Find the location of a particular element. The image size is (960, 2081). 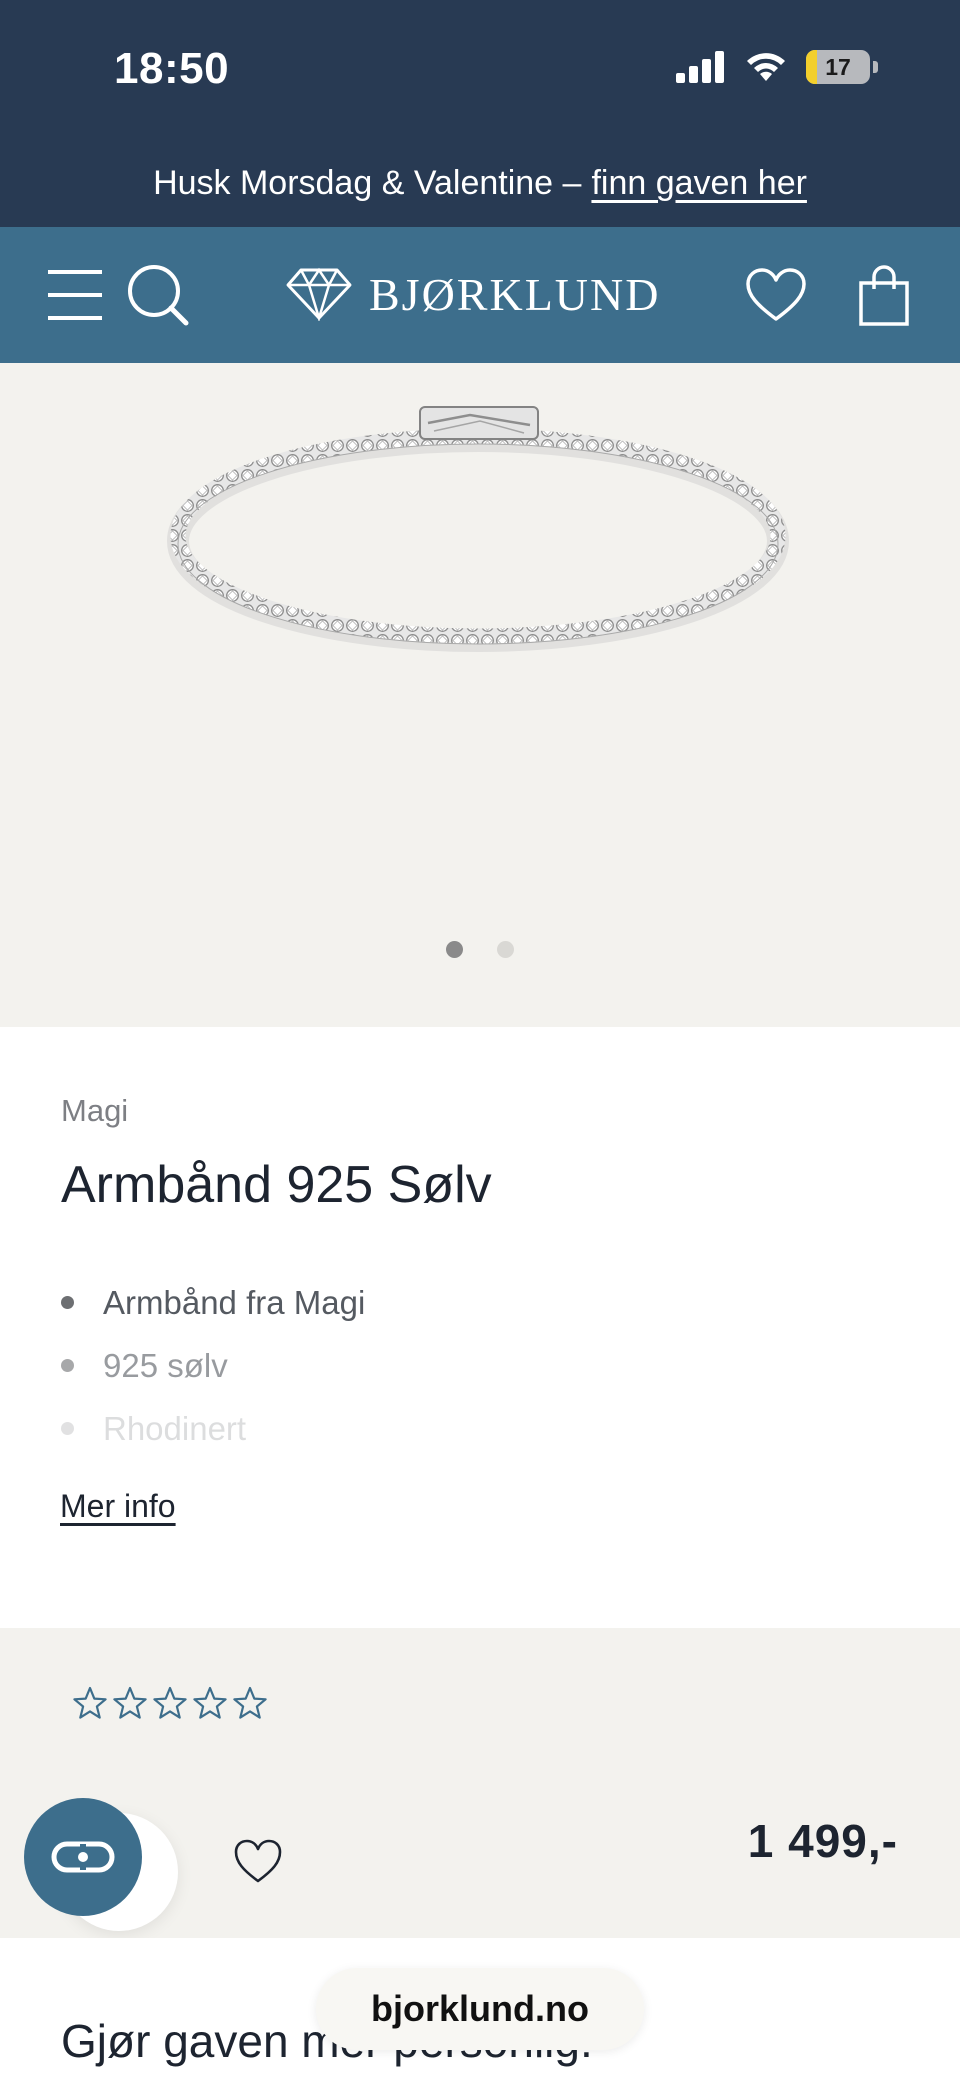

browser-url-bar: bjorklund.no is located at coordinates (480, 2009).